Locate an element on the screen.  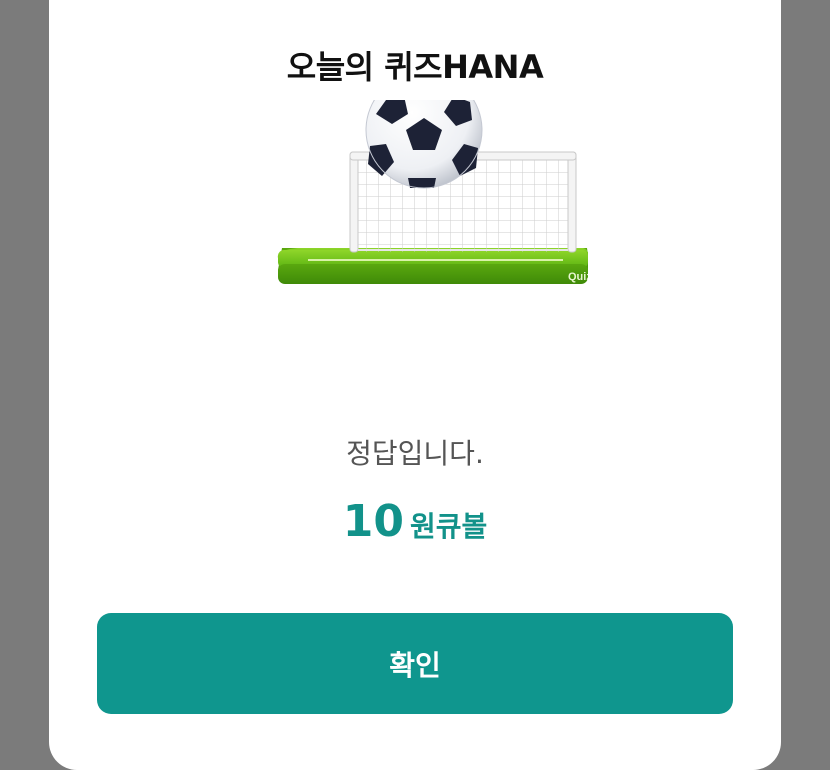
reward-display: 10 원큐볼 is located at coordinates (415, 521).